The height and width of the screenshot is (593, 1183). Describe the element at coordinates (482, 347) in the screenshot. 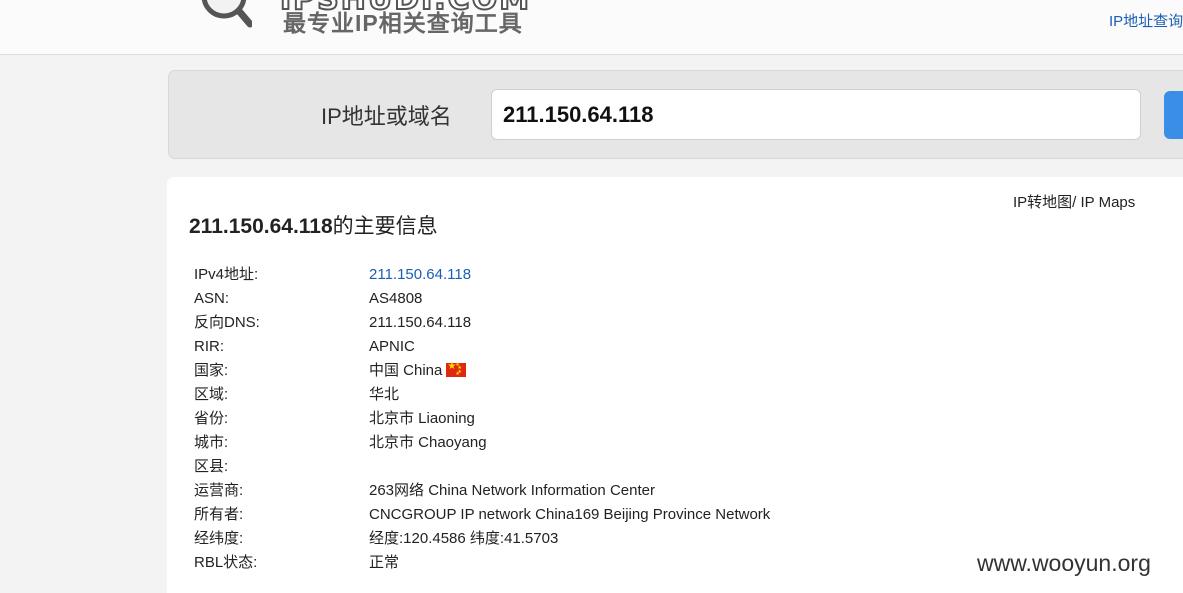

I see `info-row-rir: RIR: APNIC` at that location.